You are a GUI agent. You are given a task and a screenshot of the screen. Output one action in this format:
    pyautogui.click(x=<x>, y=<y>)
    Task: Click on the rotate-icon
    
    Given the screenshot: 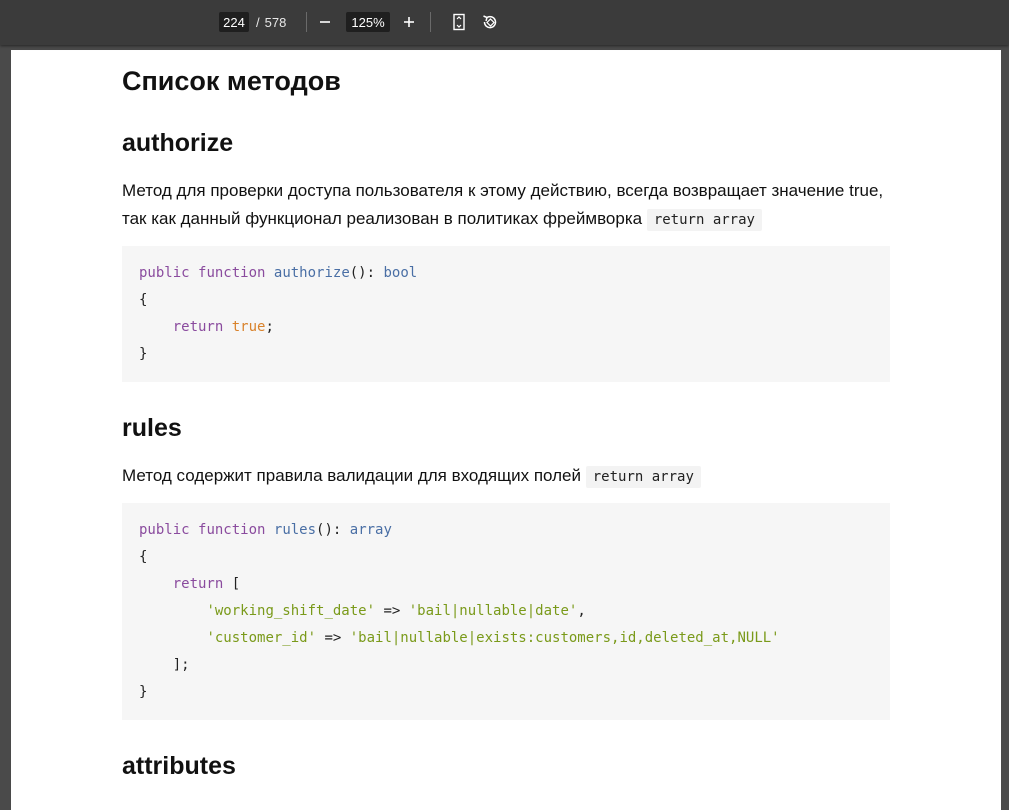 What is the action you would take?
    pyautogui.click(x=490, y=22)
    